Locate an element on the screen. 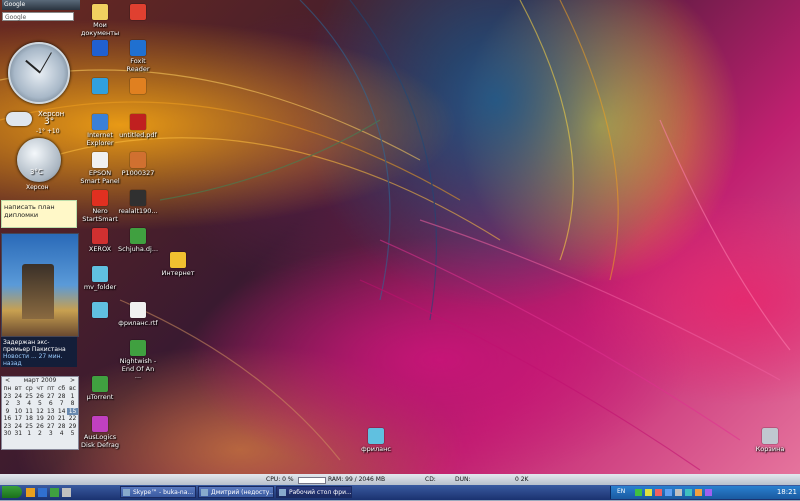 This screenshot has width=800, height=501. icon-epson: EPSON Smart Panel is located at coordinates (100, 168).